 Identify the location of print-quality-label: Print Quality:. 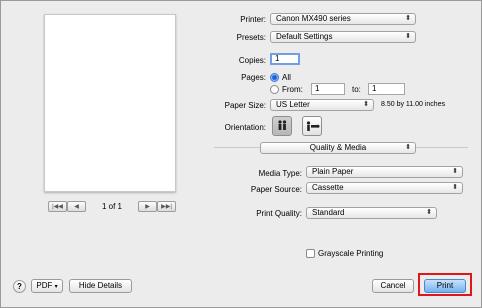
(279, 213).